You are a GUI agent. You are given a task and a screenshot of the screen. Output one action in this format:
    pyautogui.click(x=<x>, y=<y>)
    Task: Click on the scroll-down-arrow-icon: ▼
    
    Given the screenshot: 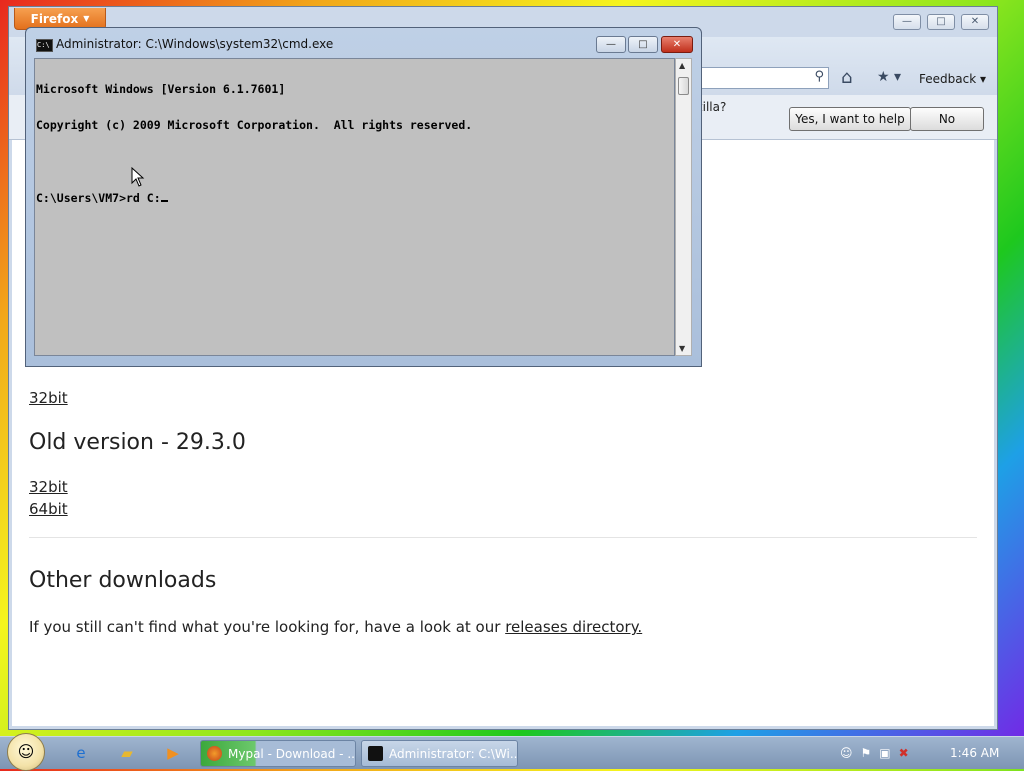 What is the action you would take?
    pyautogui.click(x=682, y=348)
    